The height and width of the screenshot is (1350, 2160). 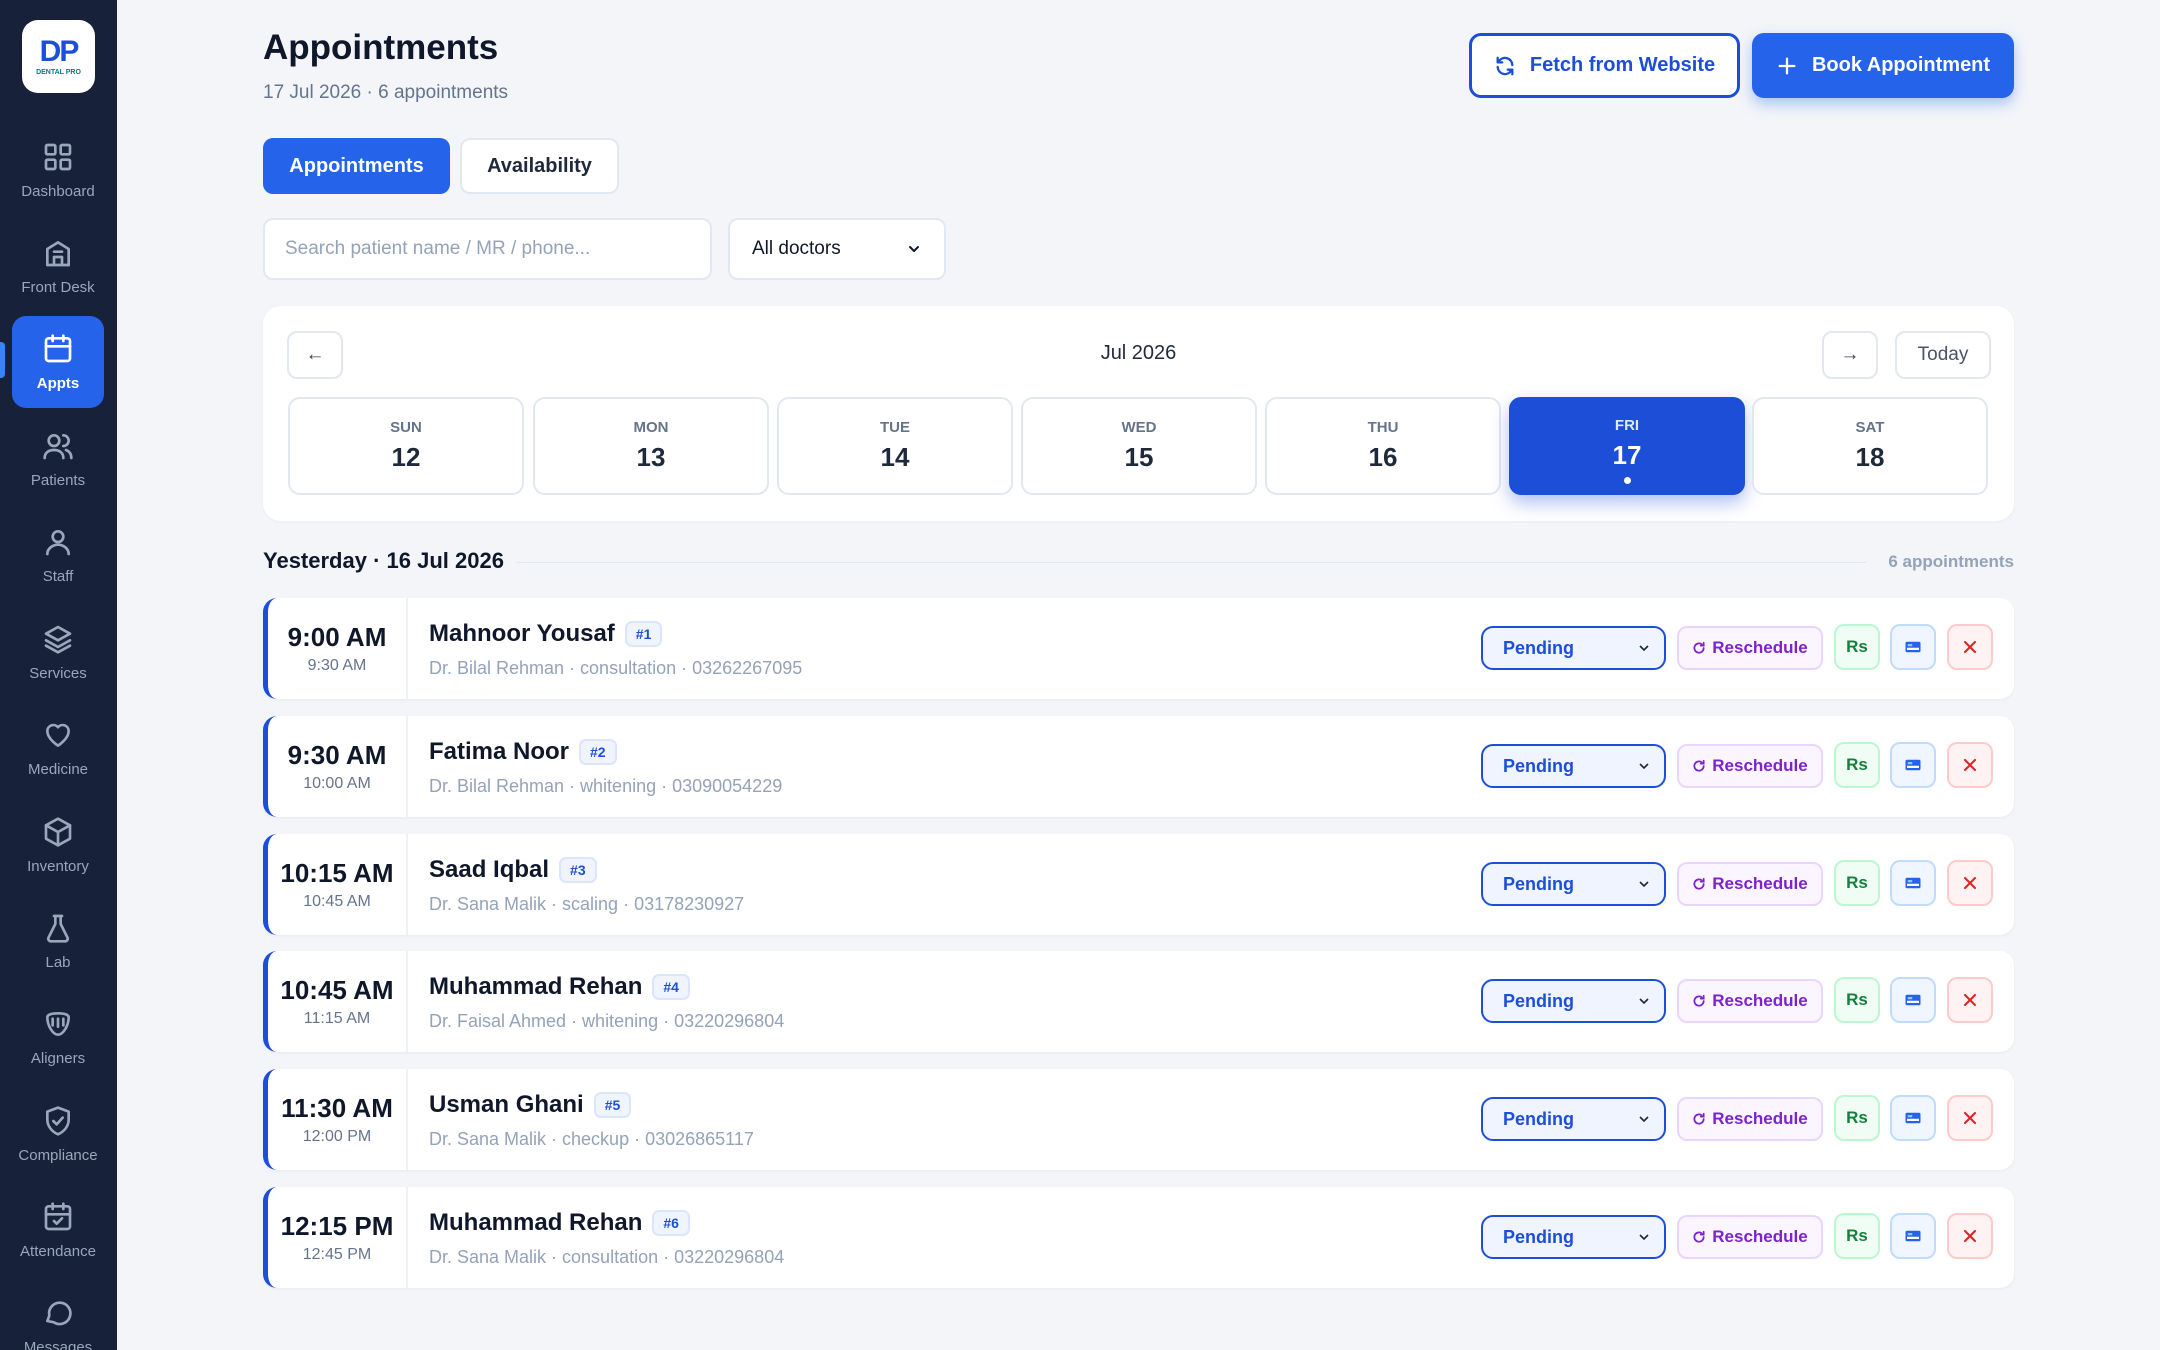 What do you see at coordinates (58, 1155) in the screenshot?
I see `sidebar-item-label: Compliance` at bounding box center [58, 1155].